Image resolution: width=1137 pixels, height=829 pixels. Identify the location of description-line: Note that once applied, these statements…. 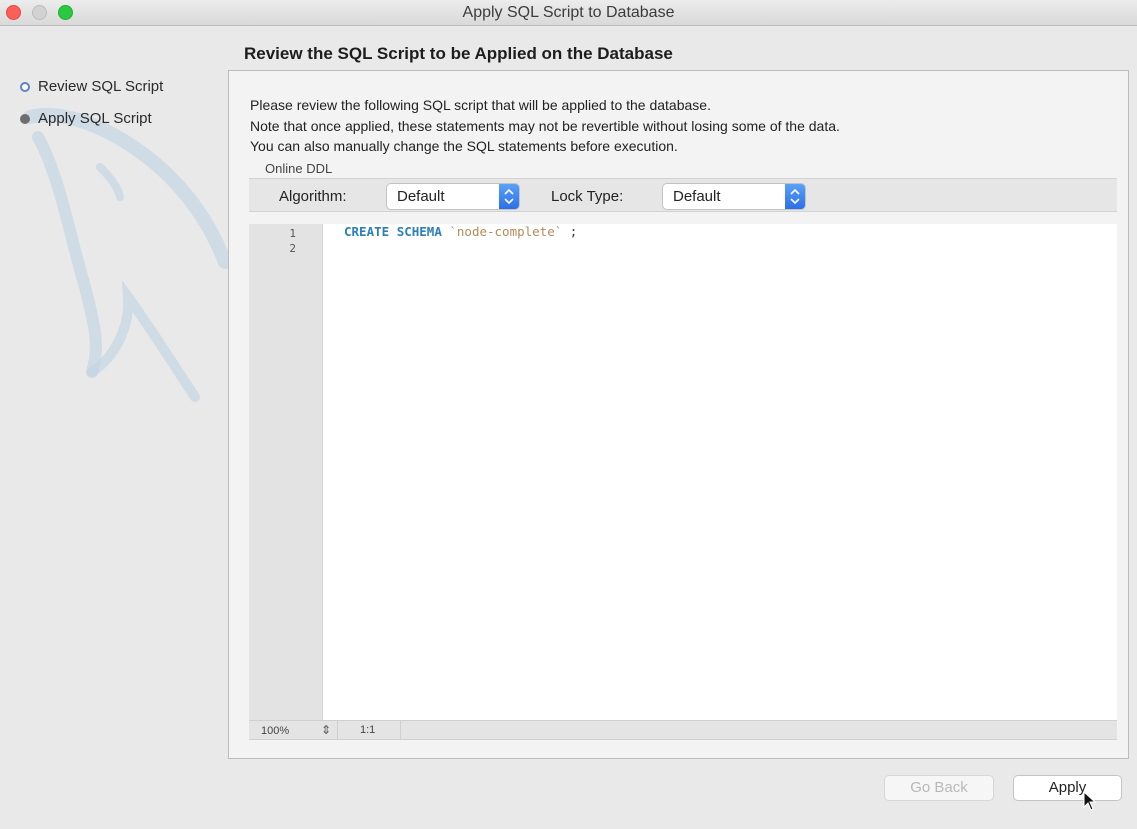
(545, 125).